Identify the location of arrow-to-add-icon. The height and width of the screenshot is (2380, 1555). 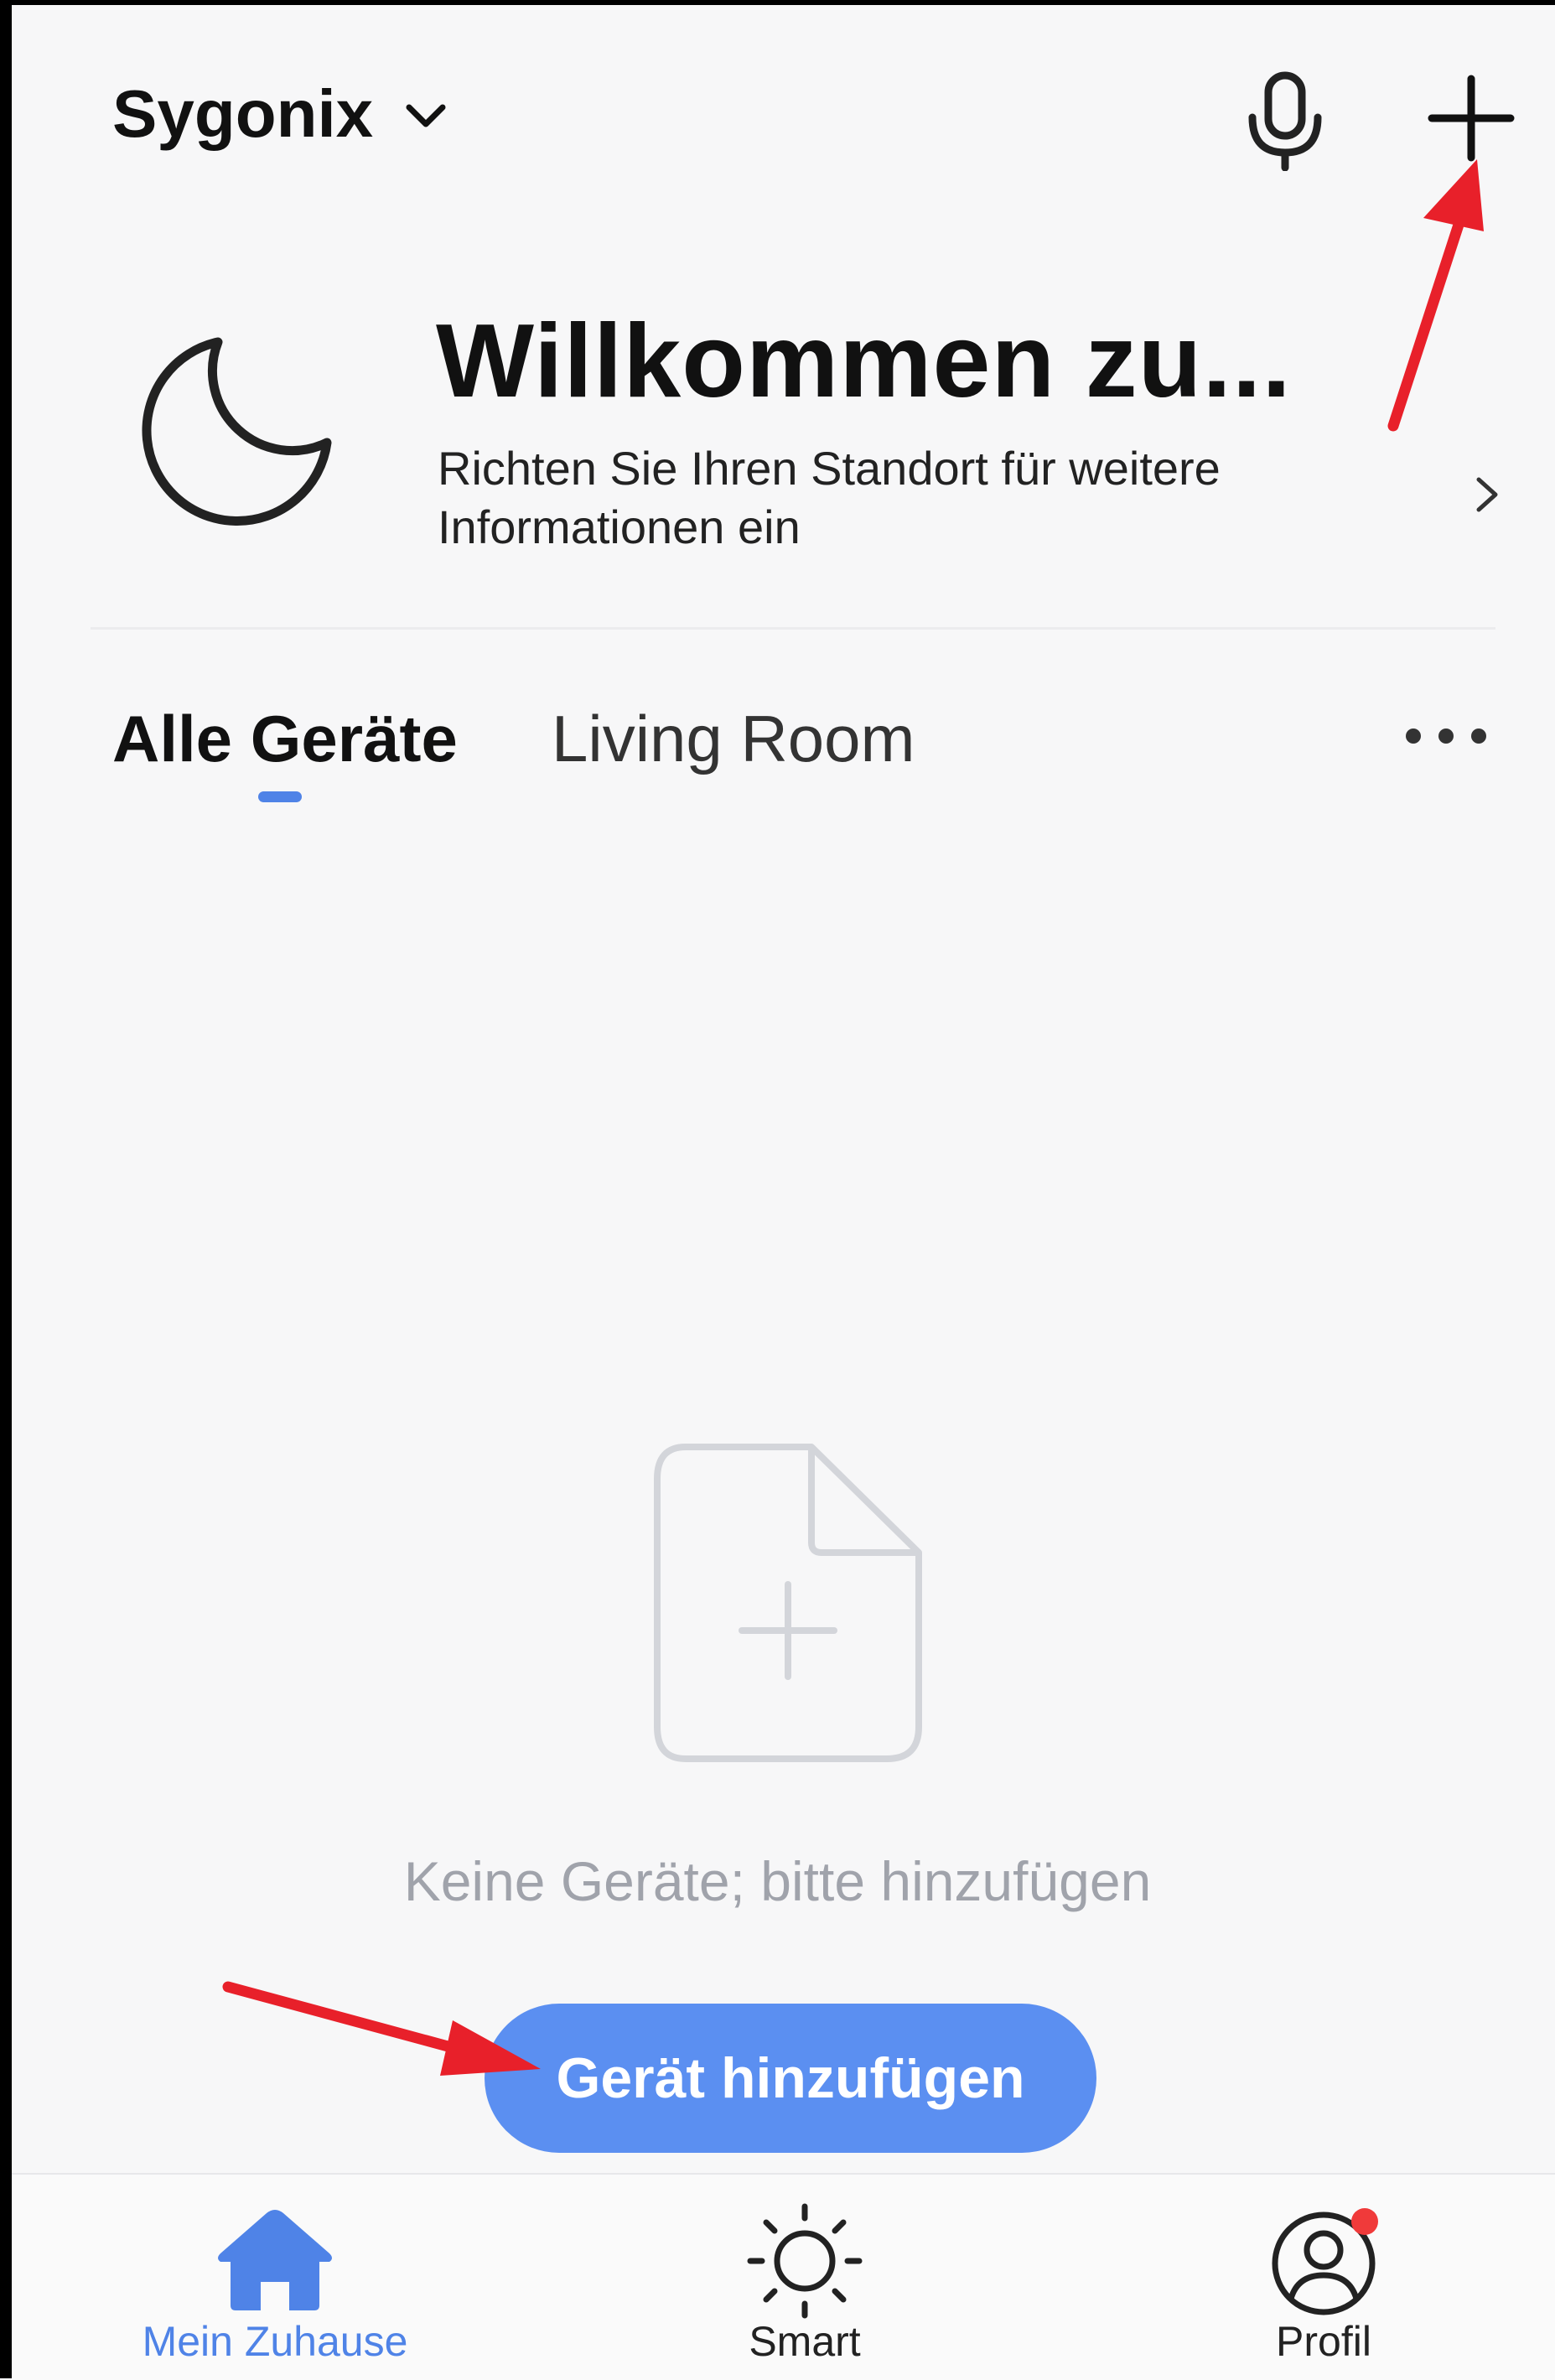
(1435, 295).